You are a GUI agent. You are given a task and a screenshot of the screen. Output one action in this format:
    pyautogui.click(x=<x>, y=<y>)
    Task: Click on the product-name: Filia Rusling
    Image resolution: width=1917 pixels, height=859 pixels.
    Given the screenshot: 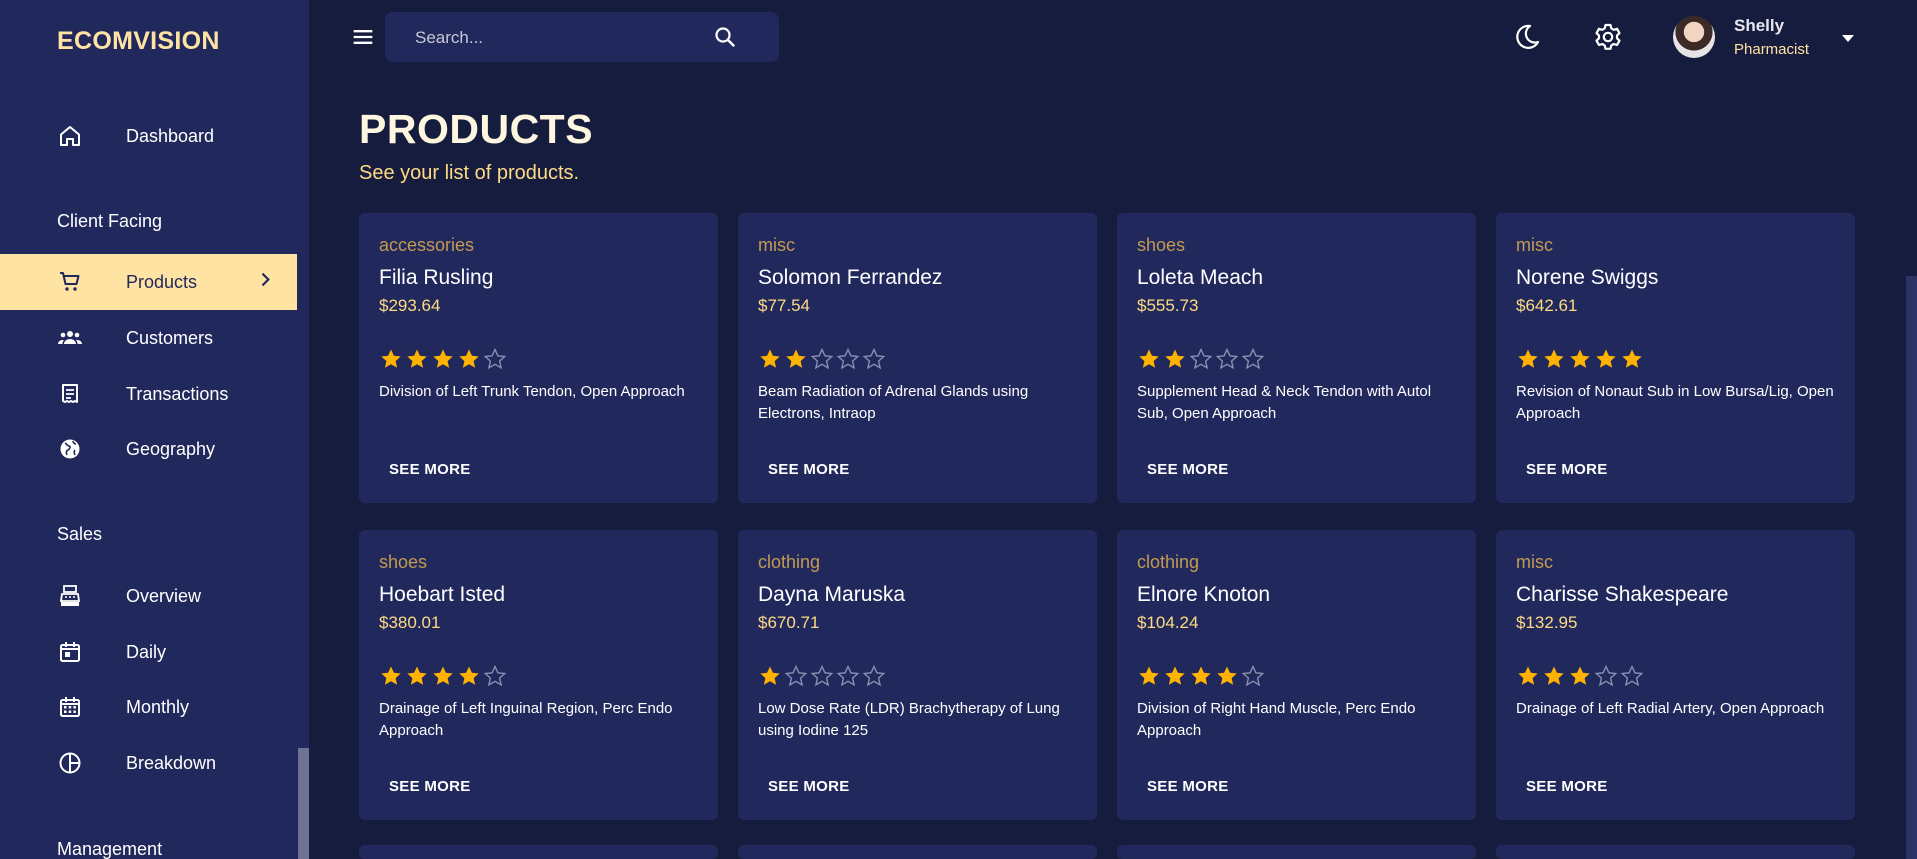 What is the action you would take?
    pyautogui.click(x=436, y=277)
    